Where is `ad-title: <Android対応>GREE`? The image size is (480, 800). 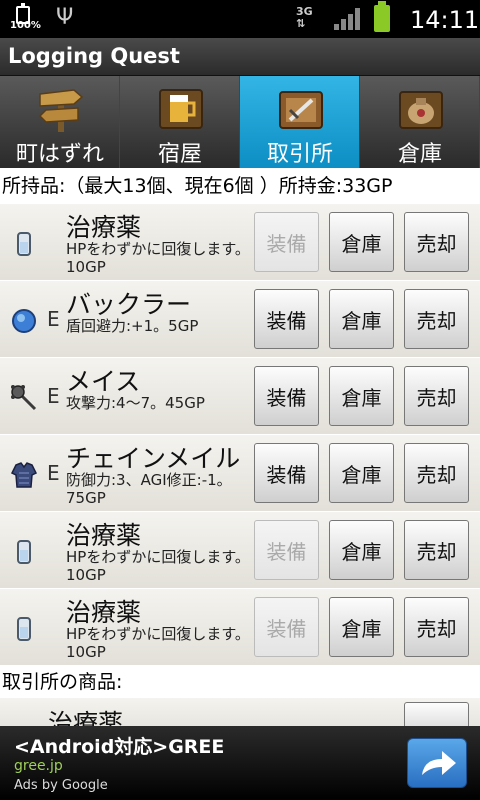 ad-title: <Android対応>GREE is located at coordinates (119, 745).